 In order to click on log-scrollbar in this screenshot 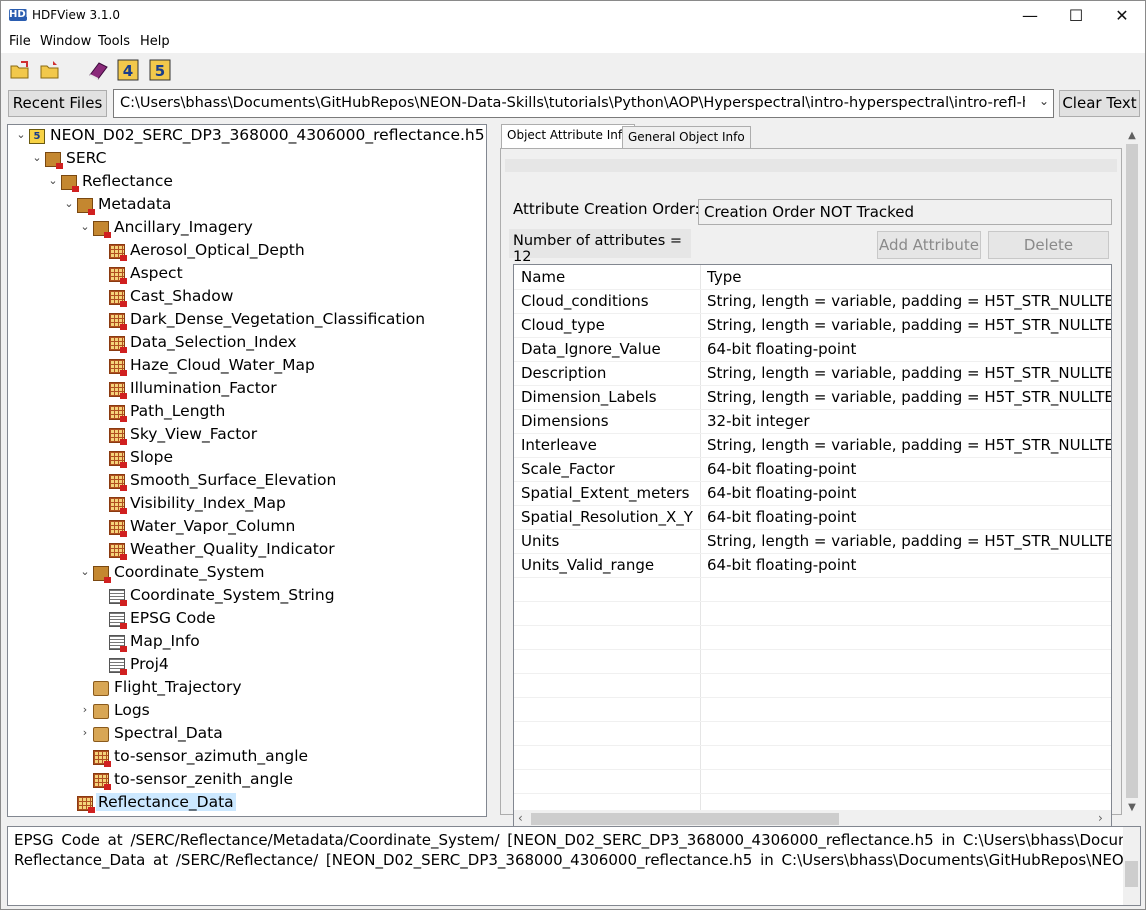, I will do `click(1131, 866)`.